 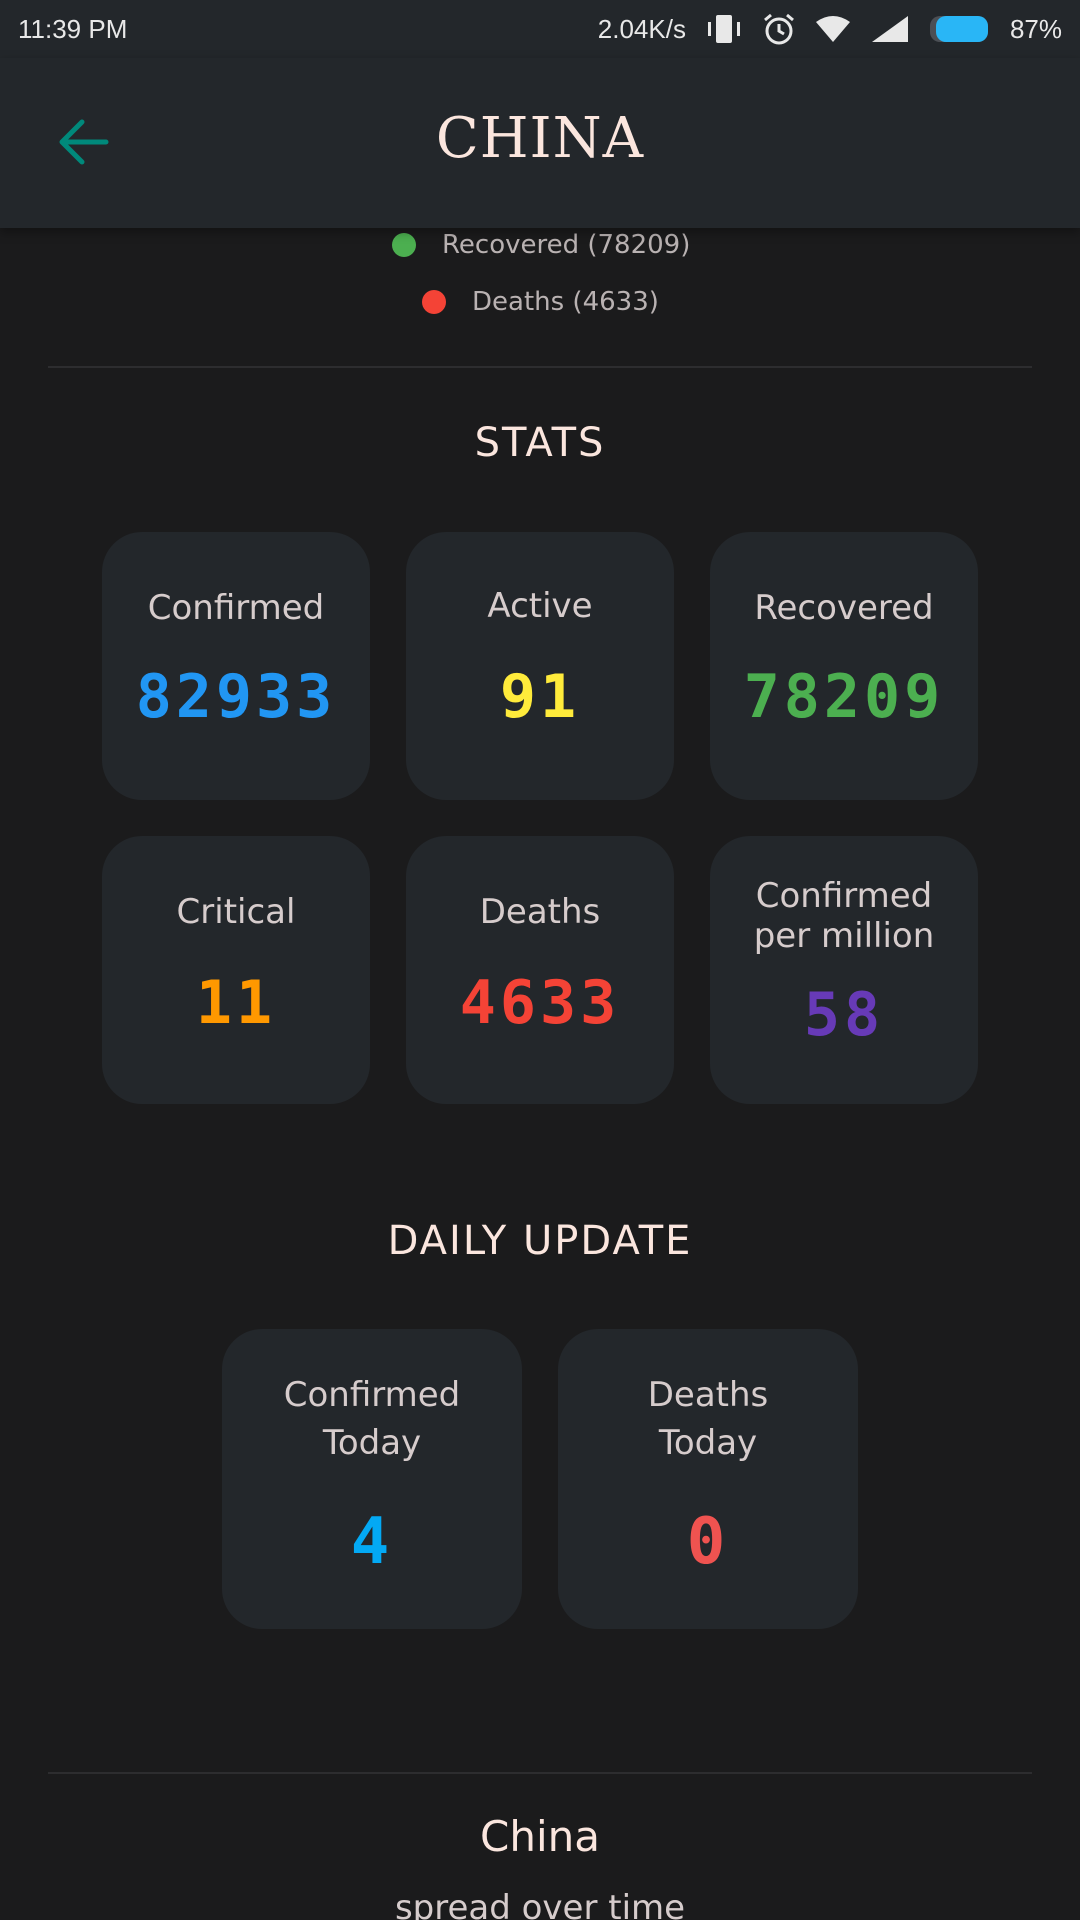 I want to click on legend-label-recovered: Recovered (78209), so click(x=566, y=245).